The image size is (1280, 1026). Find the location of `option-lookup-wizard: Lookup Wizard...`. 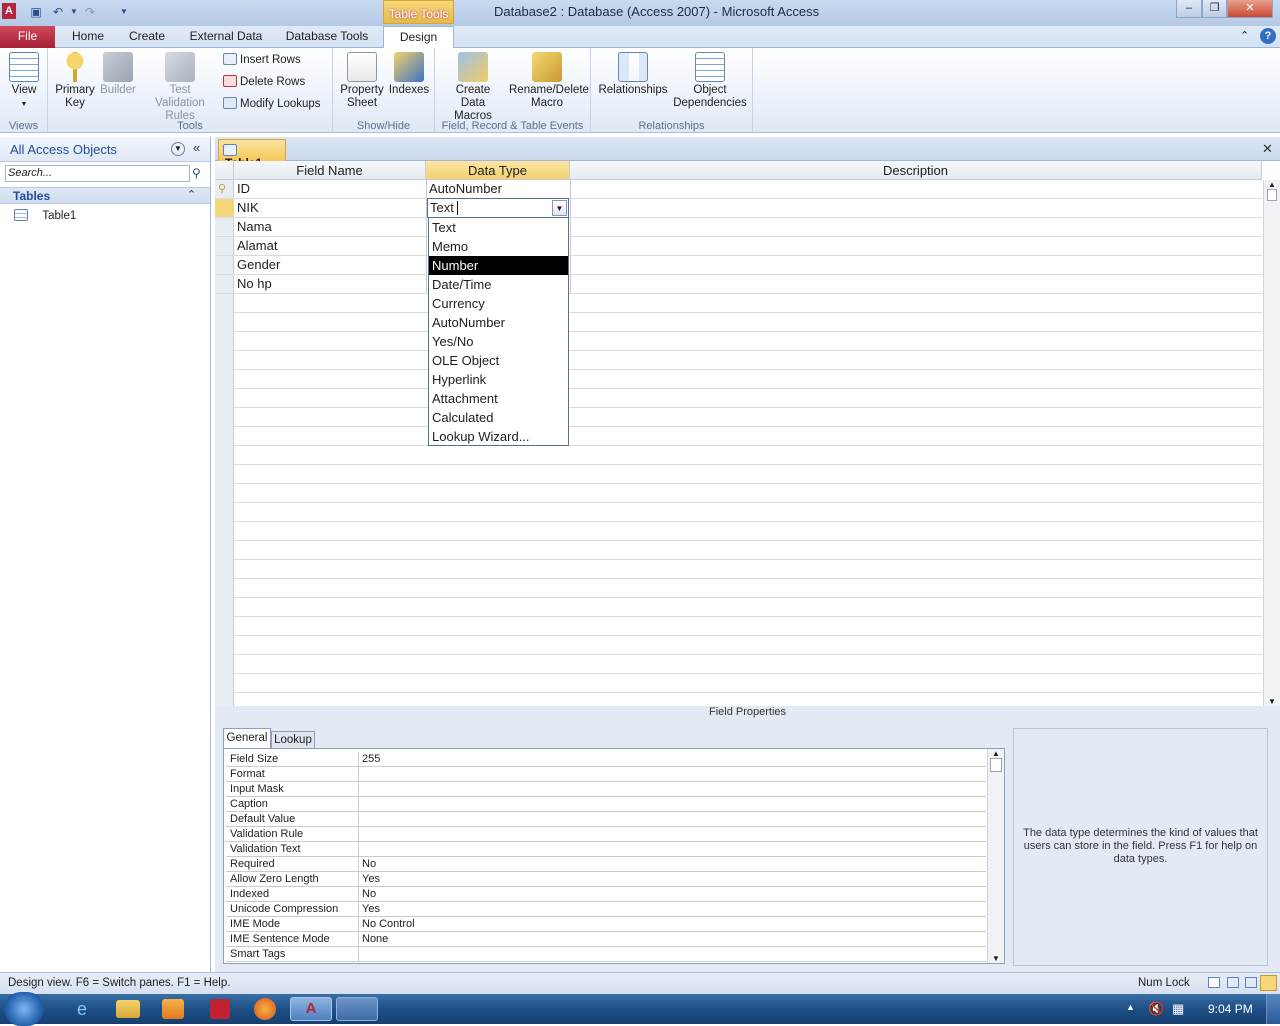

option-lookup-wizard: Lookup Wizard... is located at coordinates (498, 436).